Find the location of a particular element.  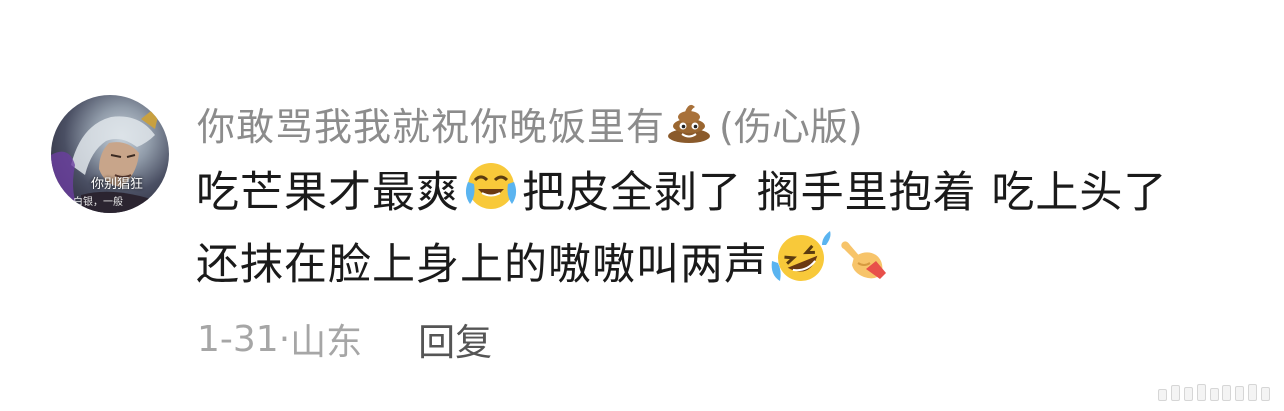

crying-with-joy-face-icon is located at coordinates (491, 195).